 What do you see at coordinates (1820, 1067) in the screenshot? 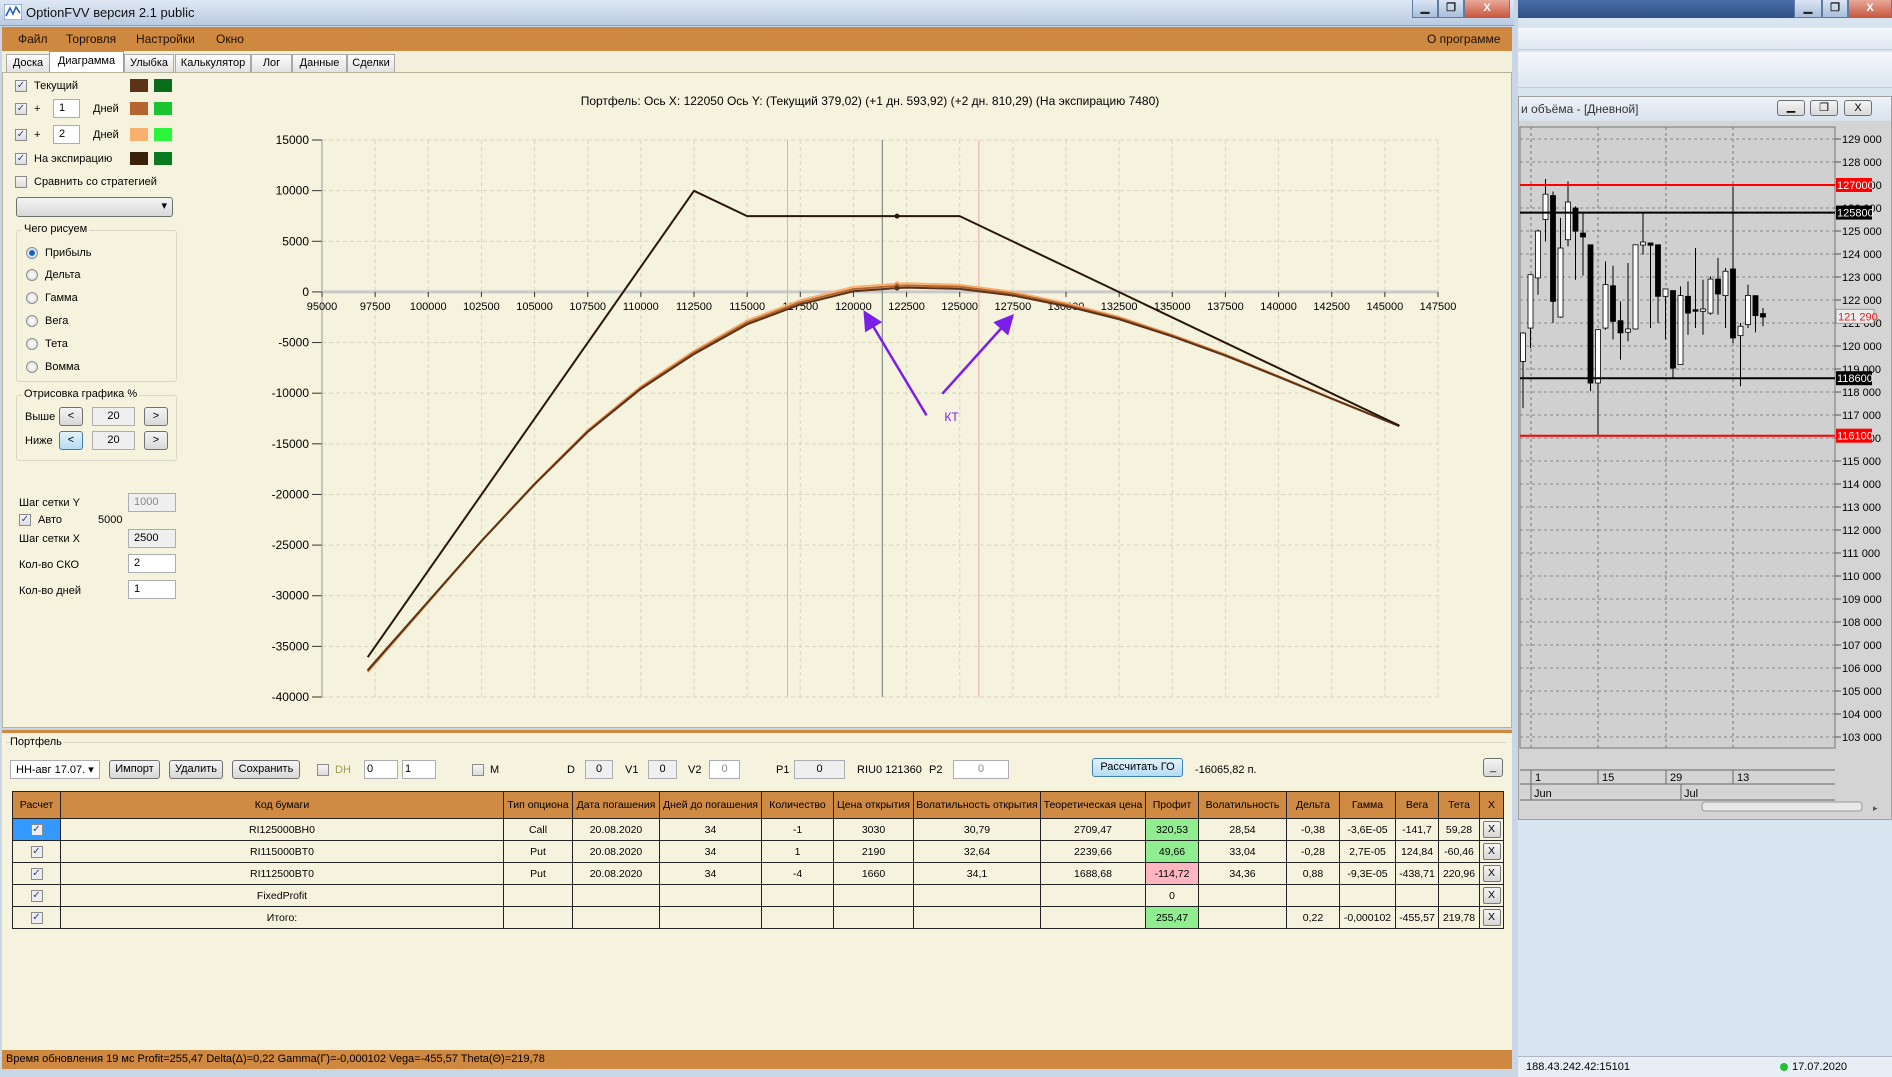
I see `date-display: 17.07.2020` at bounding box center [1820, 1067].